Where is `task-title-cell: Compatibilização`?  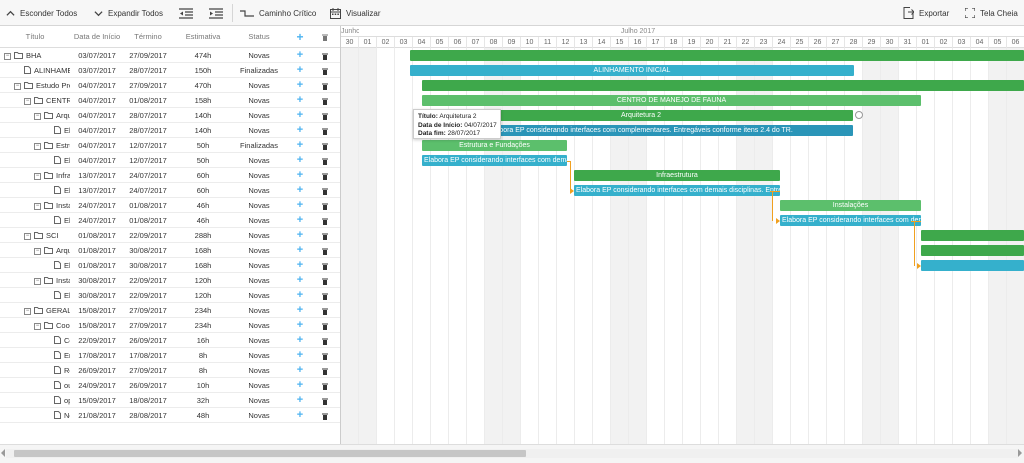 task-title-cell: Compatibilização is located at coordinates (35, 340).